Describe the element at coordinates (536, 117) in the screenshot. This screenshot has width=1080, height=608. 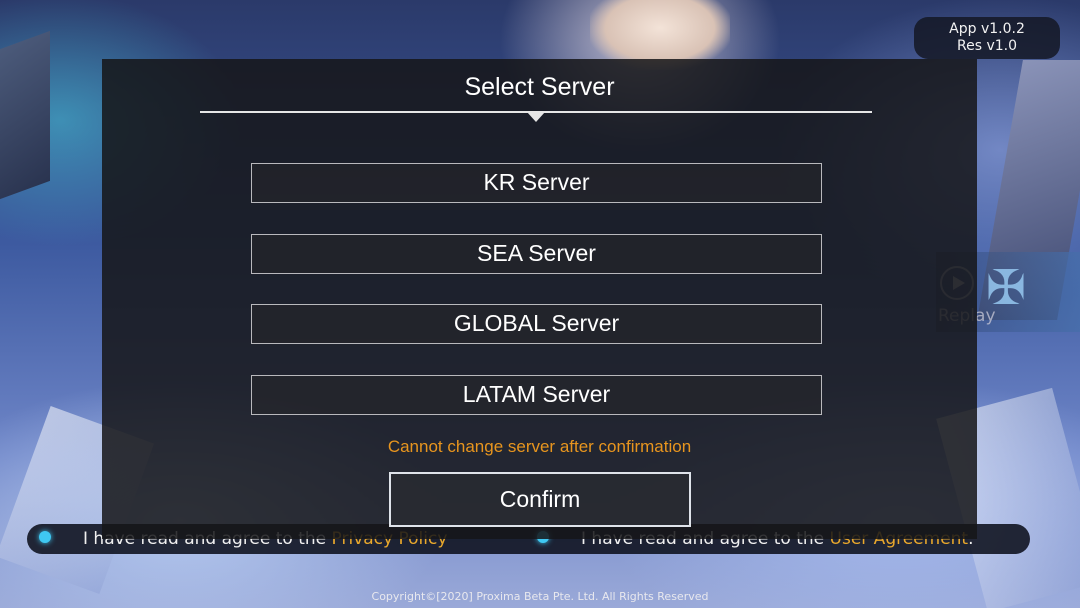
I see `caret-down-icon` at that location.